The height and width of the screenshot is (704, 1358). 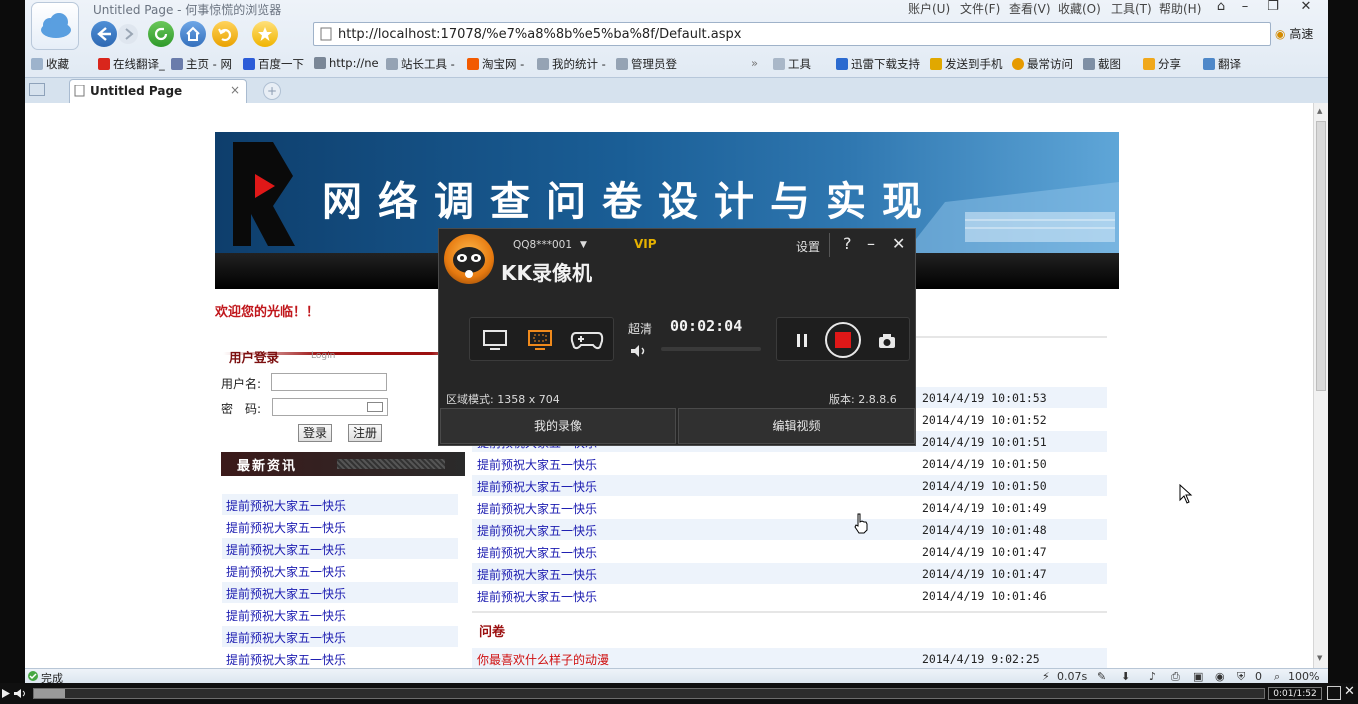 I want to click on close-icon: ✕, so click(x=898, y=243).